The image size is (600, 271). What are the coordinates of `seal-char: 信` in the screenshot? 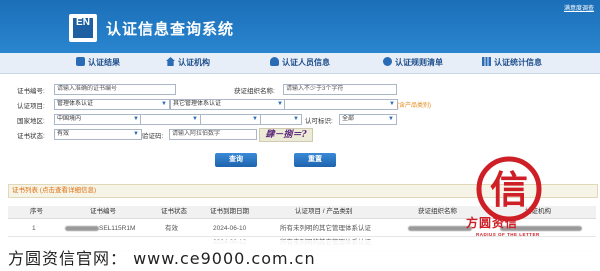 It's located at (509, 190).